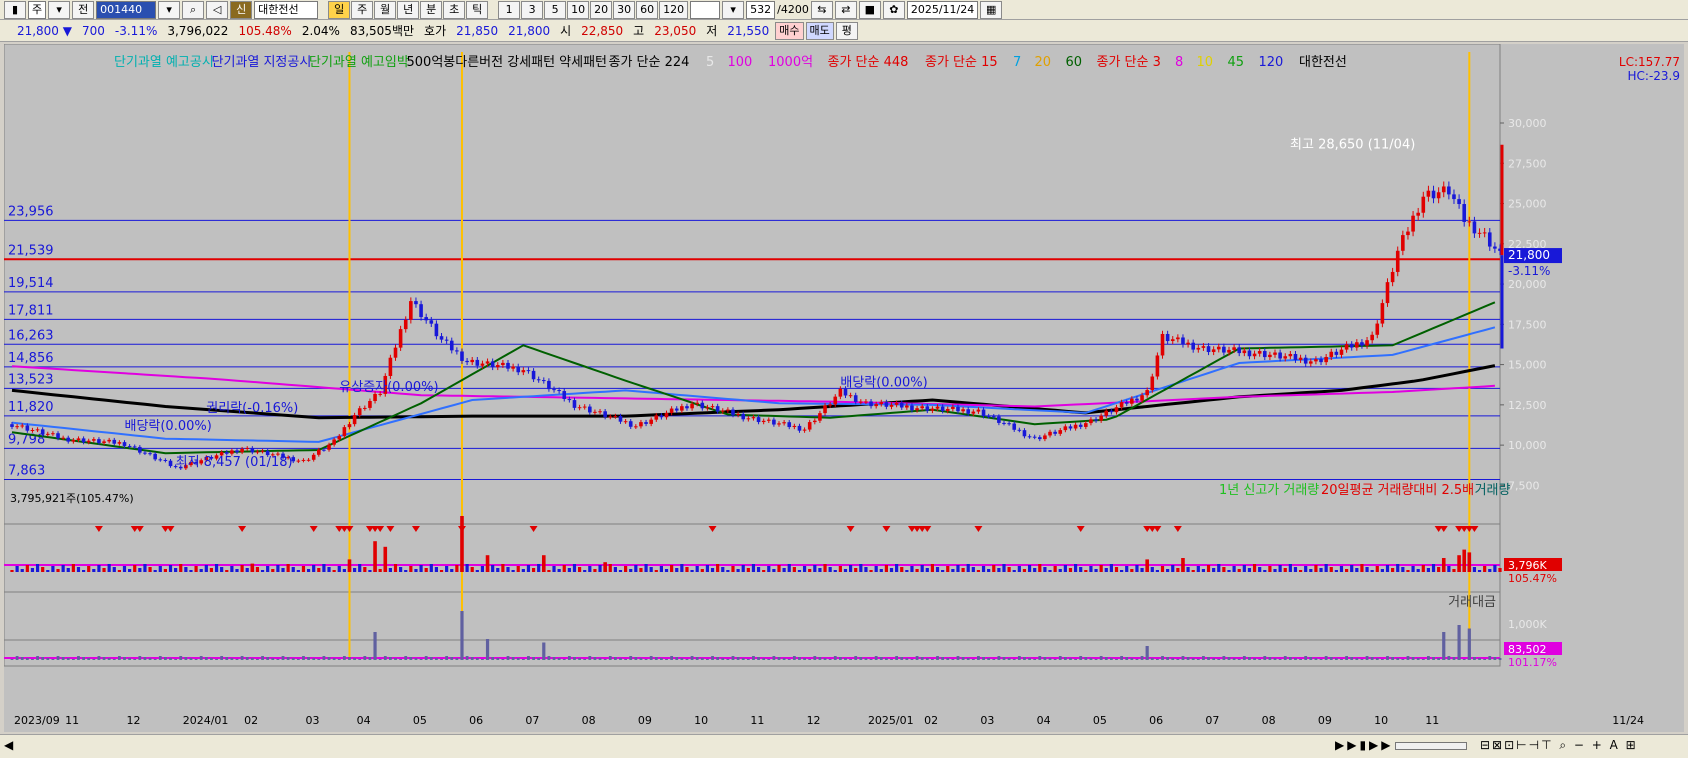 The height and width of the screenshot is (758, 1688). Describe the element at coordinates (821, 9) in the screenshot. I see `chart-tool-icon: ⇆` at that location.